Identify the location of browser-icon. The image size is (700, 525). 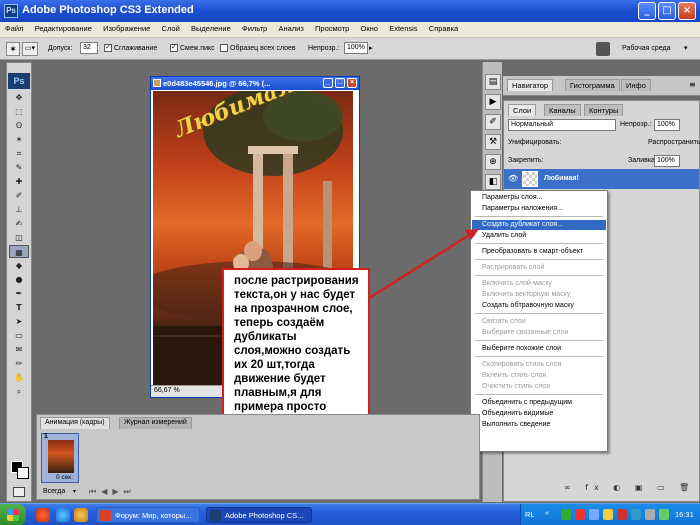
(63, 515).